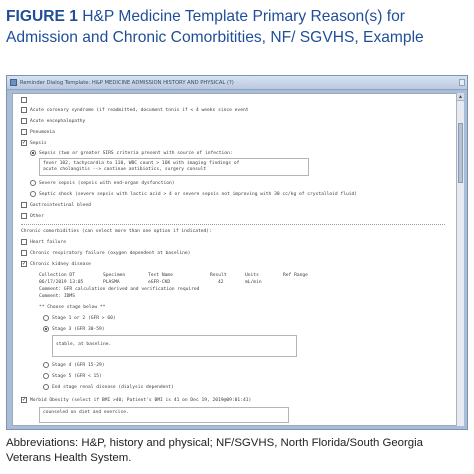 The image size is (474, 474). I want to click on checkbox-encephalopathy, so click(24, 121).